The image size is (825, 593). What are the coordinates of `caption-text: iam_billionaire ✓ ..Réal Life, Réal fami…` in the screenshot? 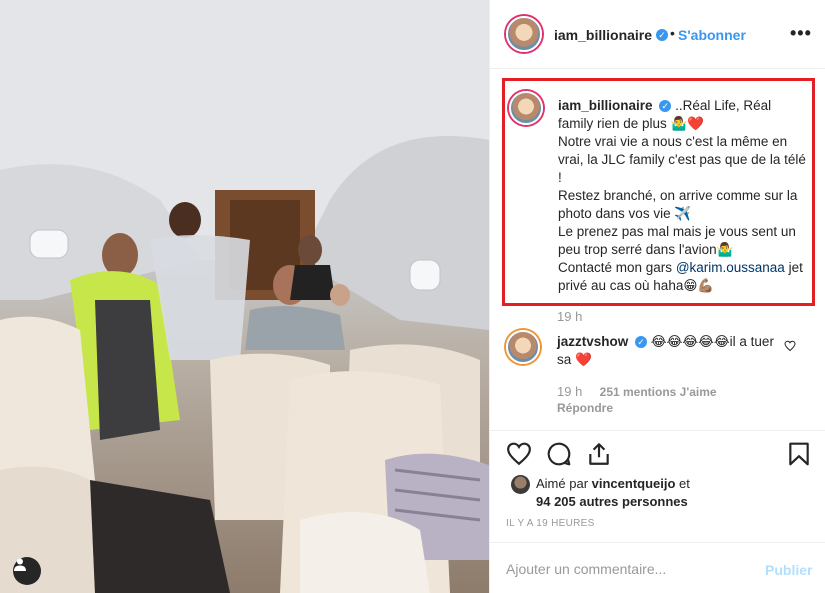 It's located at (682, 196).